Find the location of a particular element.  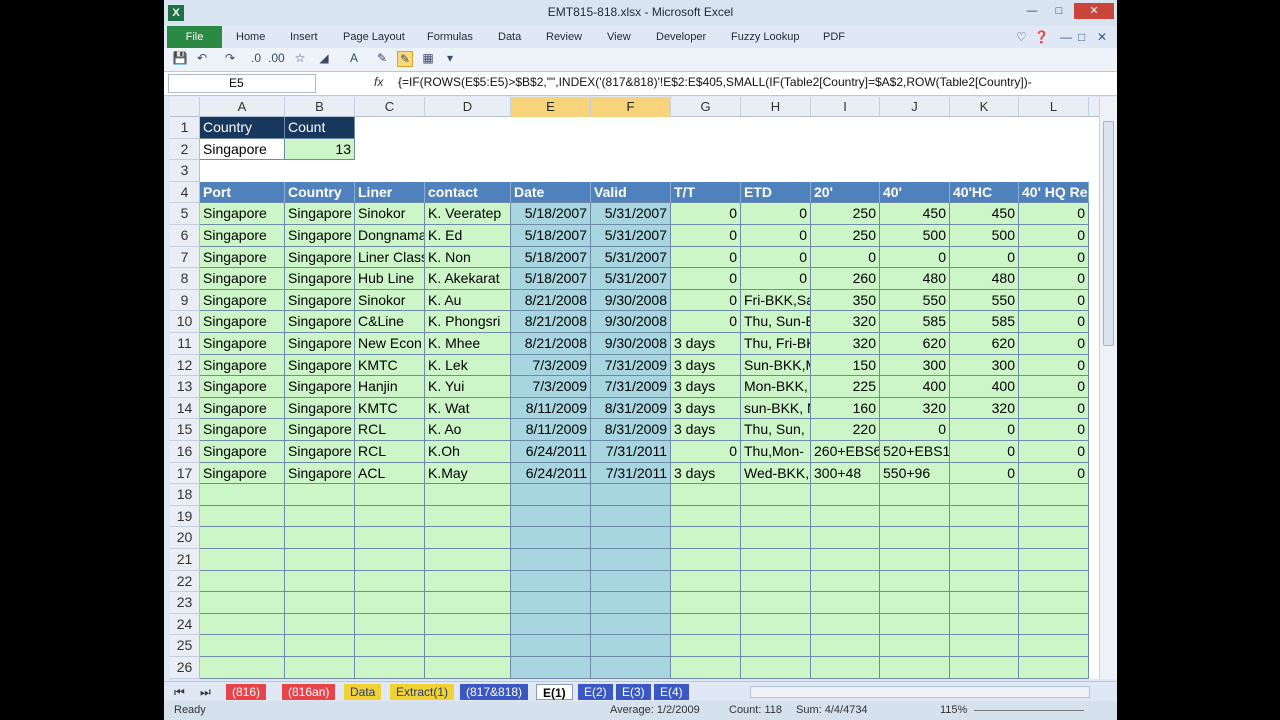

horizontal-scrollbar is located at coordinates (920, 692).